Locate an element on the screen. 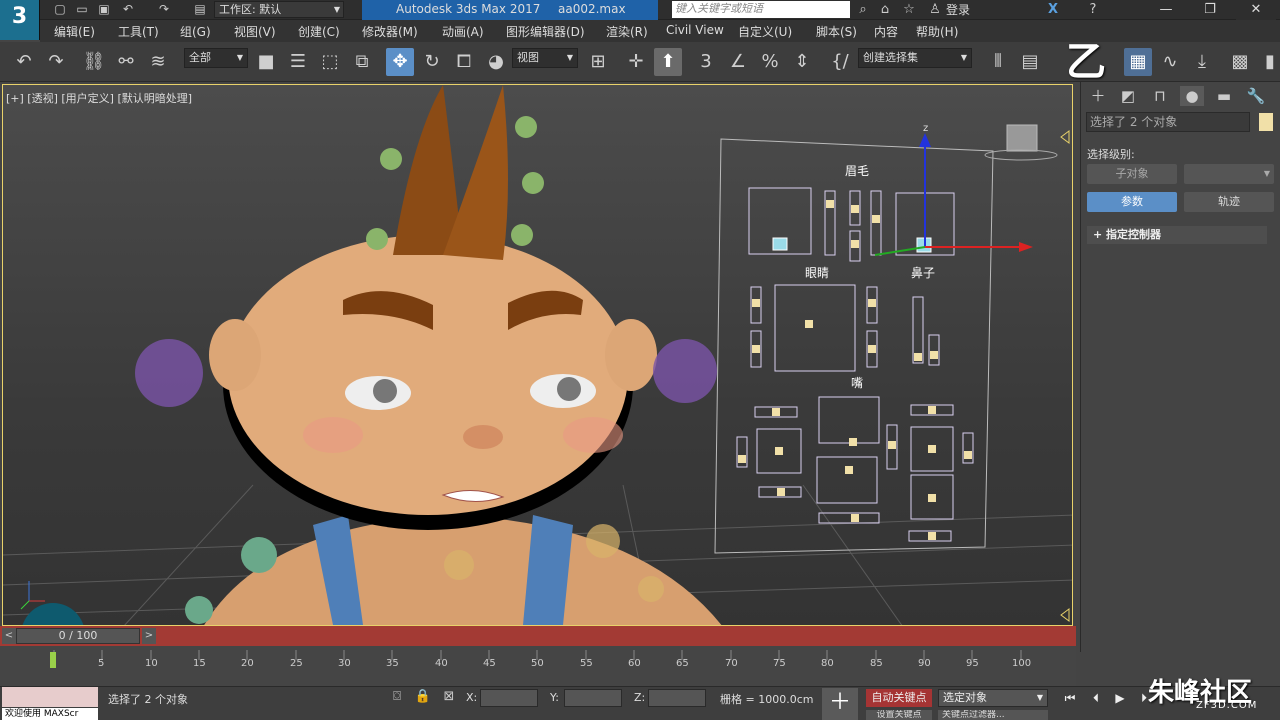  minimize-button: — is located at coordinates (1166, 10).